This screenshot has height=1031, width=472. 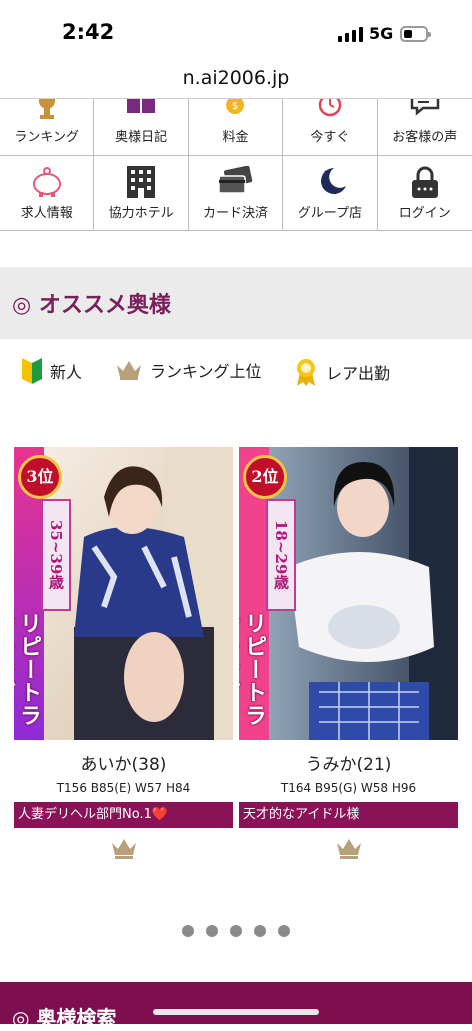 What do you see at coordinates (350, 34) in the screenshot?
I see `signal-icon` at bounding box center [350, 34].